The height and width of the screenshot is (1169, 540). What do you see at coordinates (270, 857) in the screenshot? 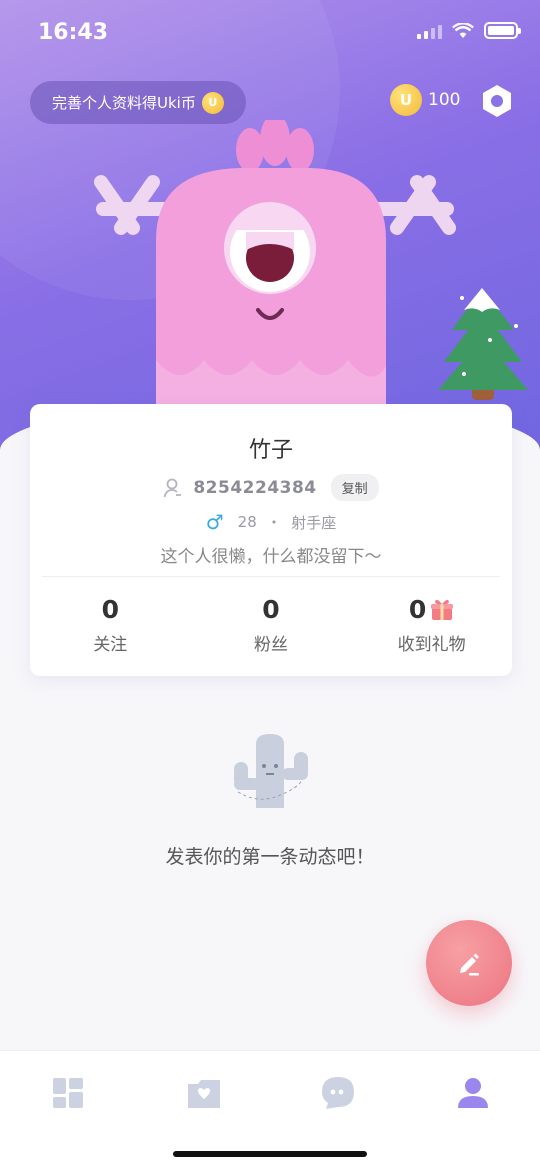
I see `empty-state-text: 发表你的第一条动态吧！` at bounding box center [270, 857].